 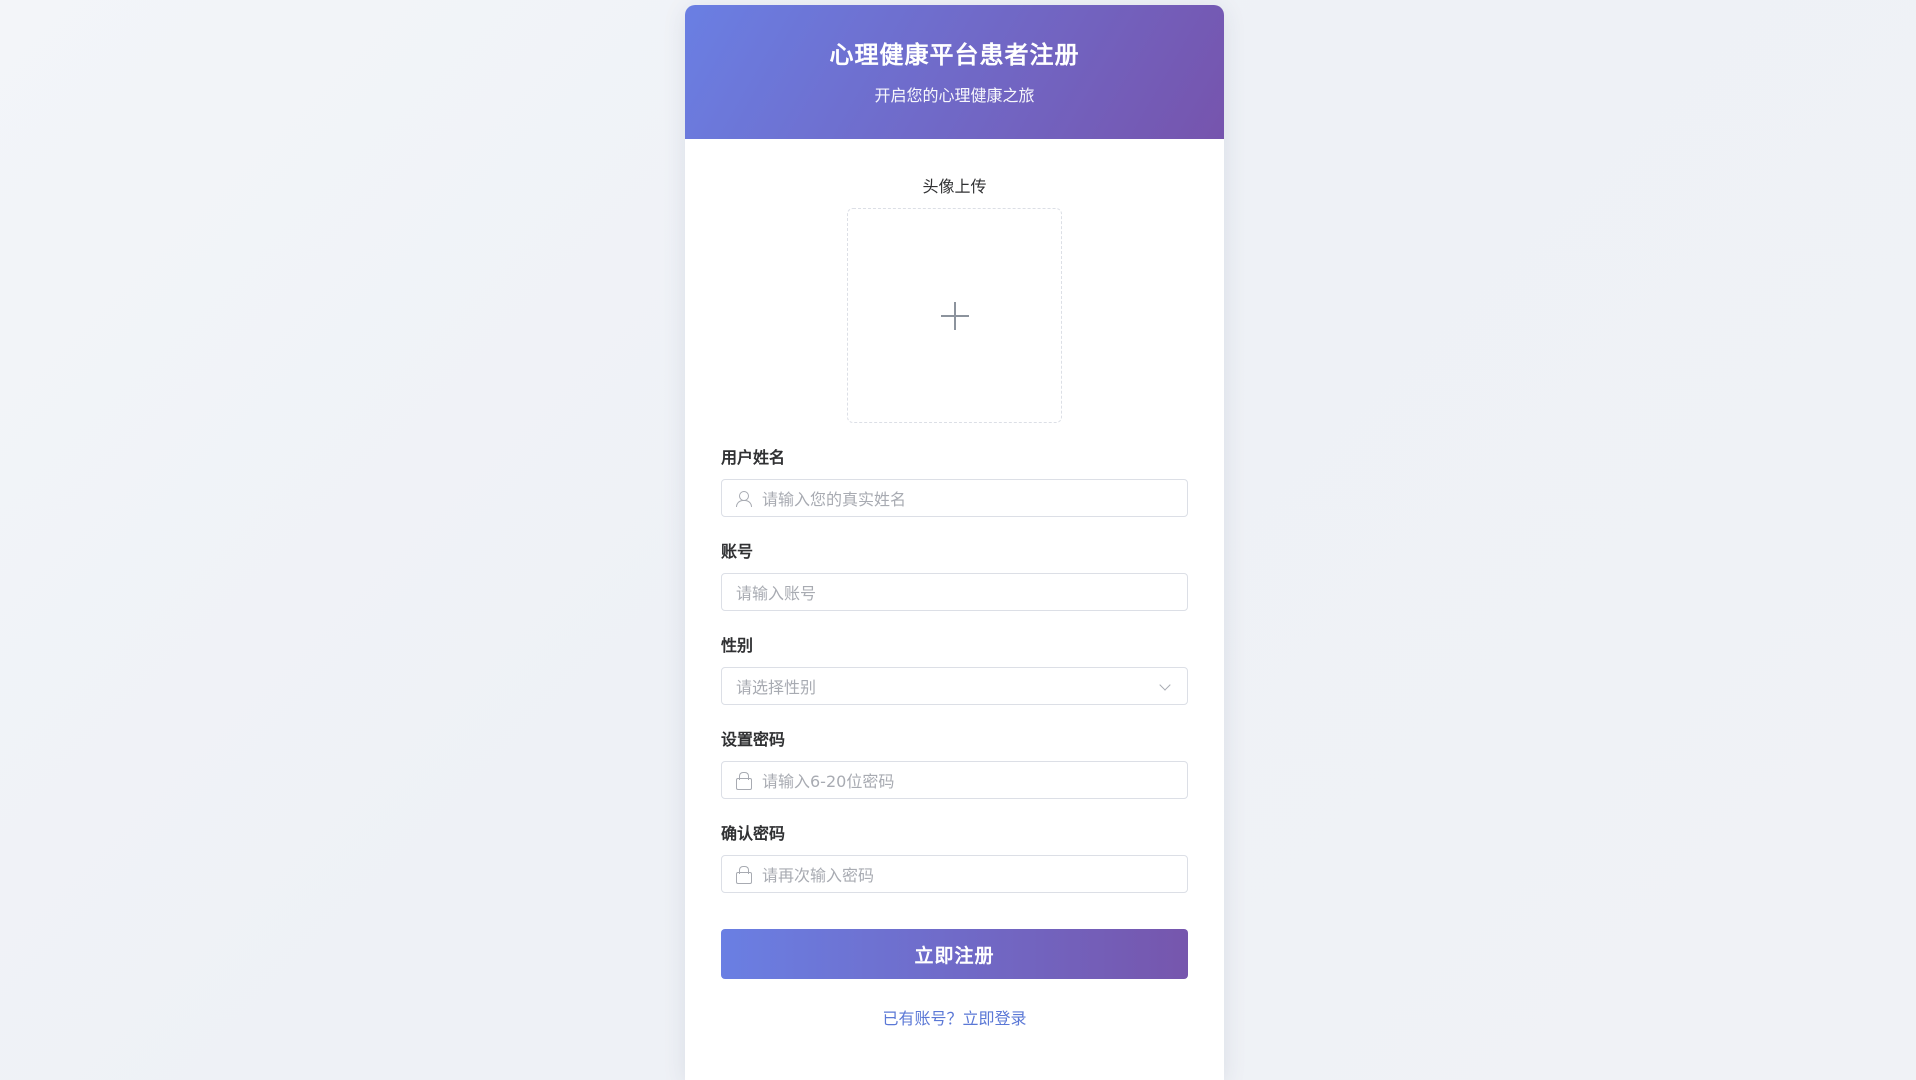 I want to click on register-button: 立即注册, so click(x=954, y=954).